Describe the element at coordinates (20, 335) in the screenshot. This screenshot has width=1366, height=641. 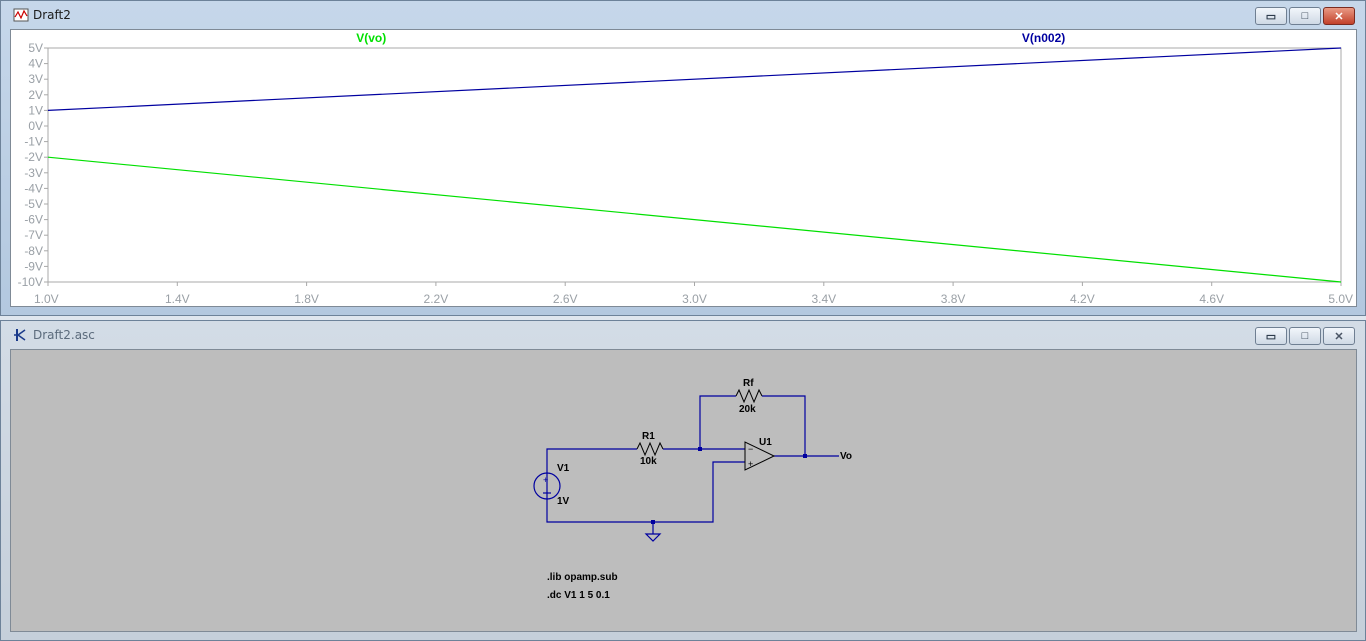
I see `schematic-icon` at that location.